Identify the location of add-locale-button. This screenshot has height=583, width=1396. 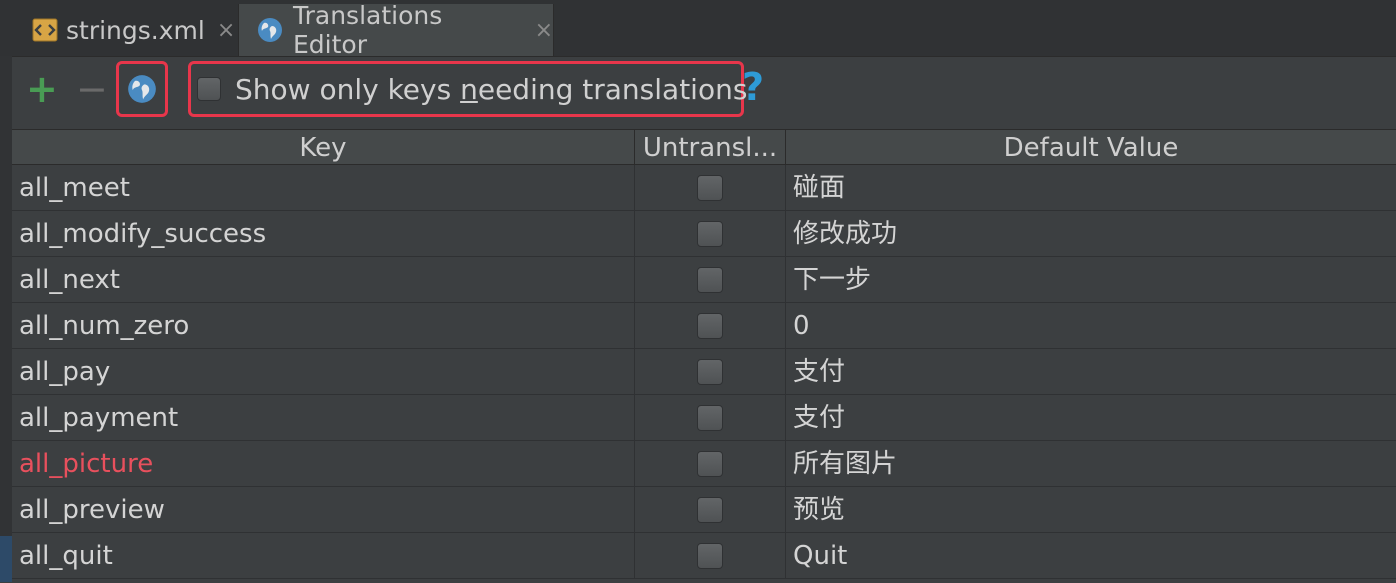
(142, 89).